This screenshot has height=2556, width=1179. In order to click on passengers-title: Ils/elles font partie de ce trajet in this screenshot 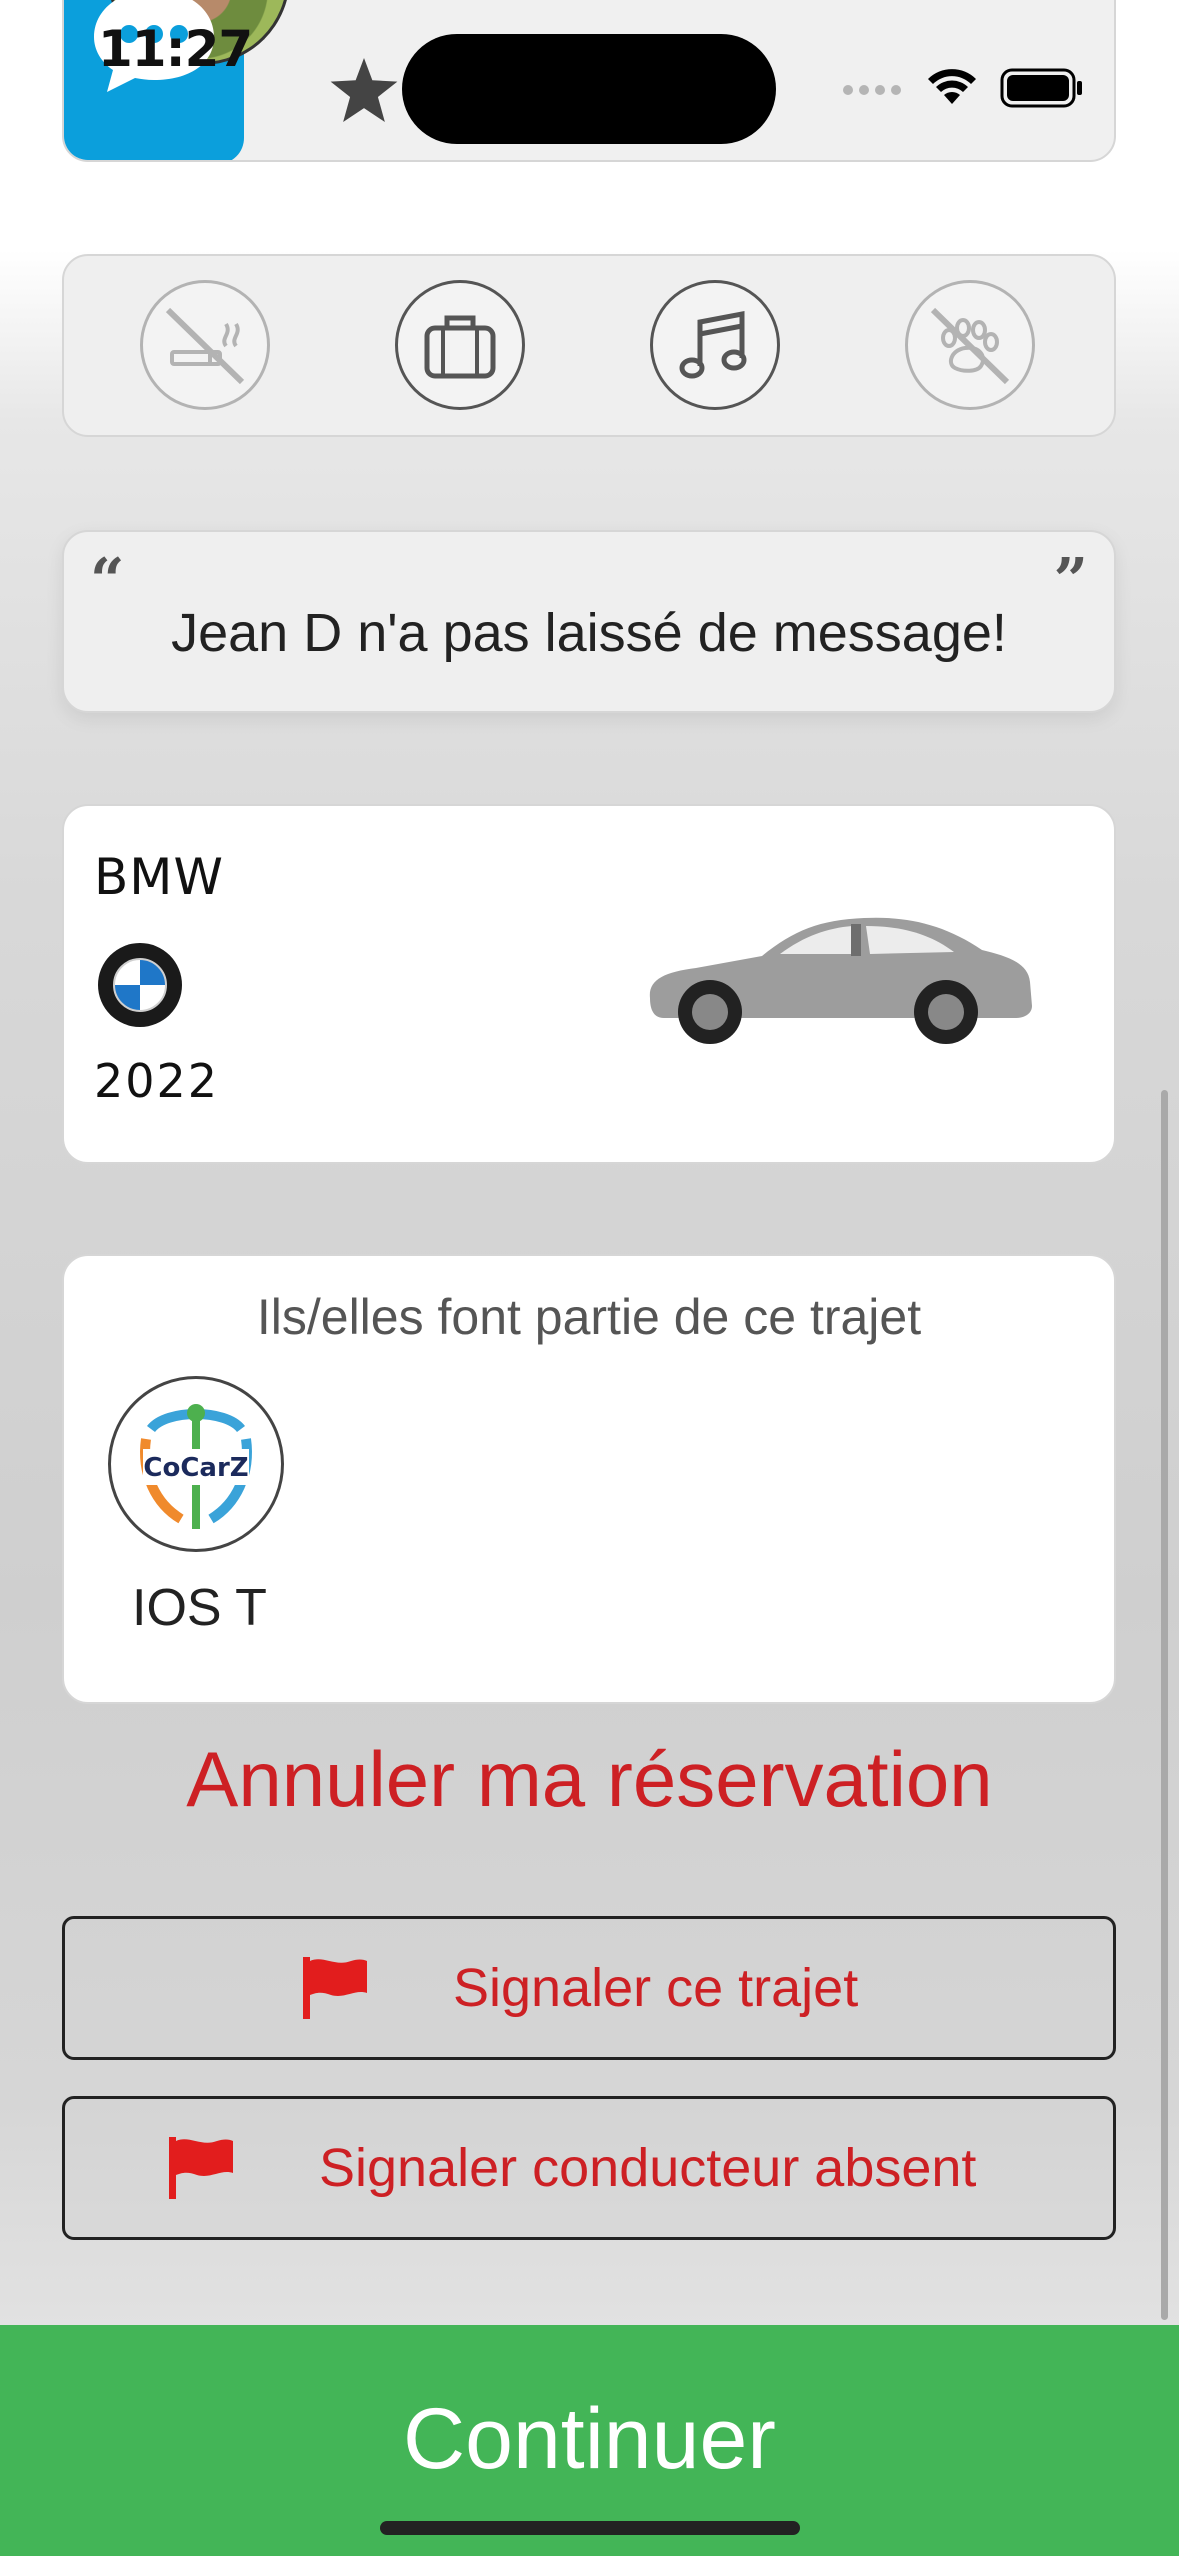, I will do `click(589, 1317)`.